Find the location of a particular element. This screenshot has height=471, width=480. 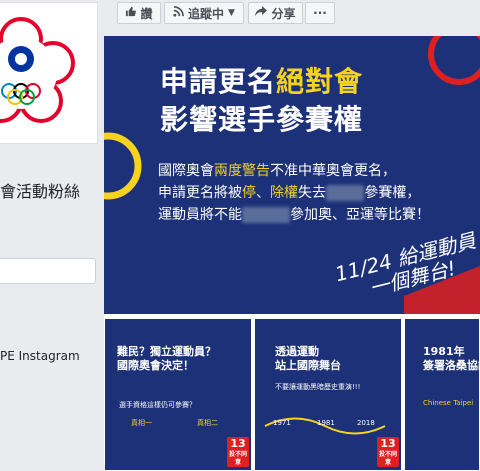

more-options-button: ··· is located at coordinates (320, 13).